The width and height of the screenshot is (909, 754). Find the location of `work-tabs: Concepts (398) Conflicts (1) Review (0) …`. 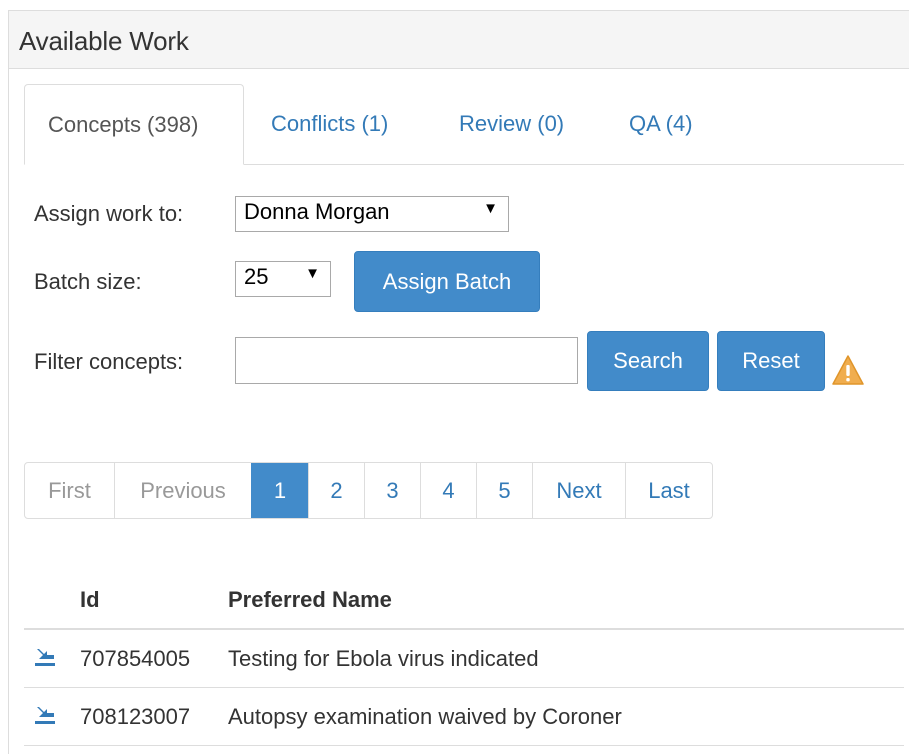

work-tabs: Concepts (398) Conflicts (1) Review (0) … is located at coordinates (464, 124).